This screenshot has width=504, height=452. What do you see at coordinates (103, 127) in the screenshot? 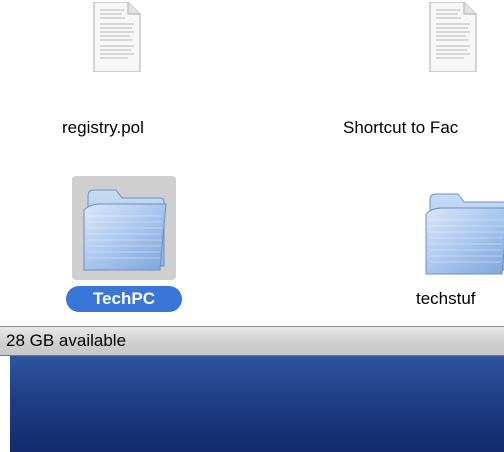
I see `file-label: registry.pol` at bounding box center [103, 127].